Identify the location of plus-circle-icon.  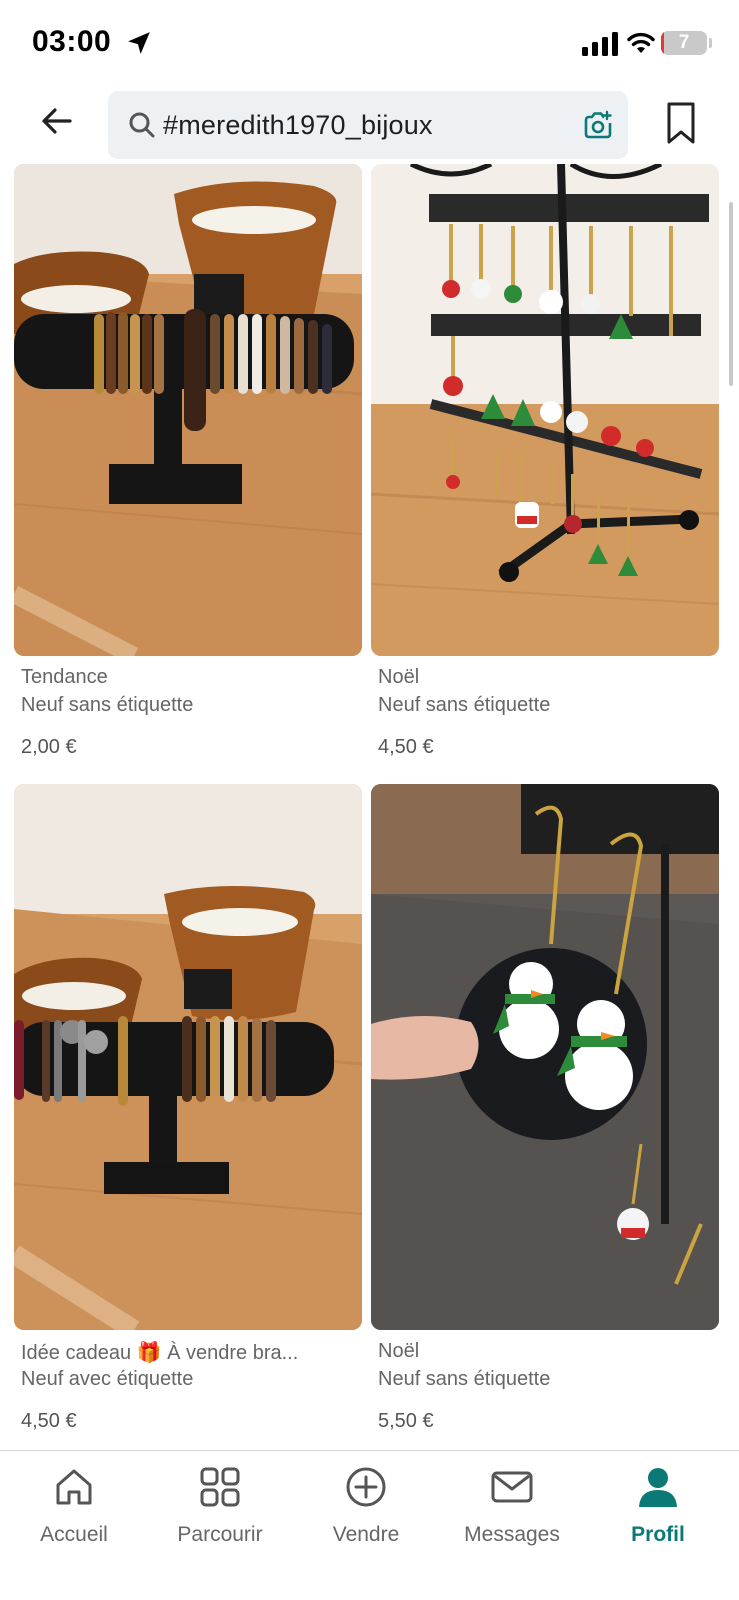
(366, 1487).